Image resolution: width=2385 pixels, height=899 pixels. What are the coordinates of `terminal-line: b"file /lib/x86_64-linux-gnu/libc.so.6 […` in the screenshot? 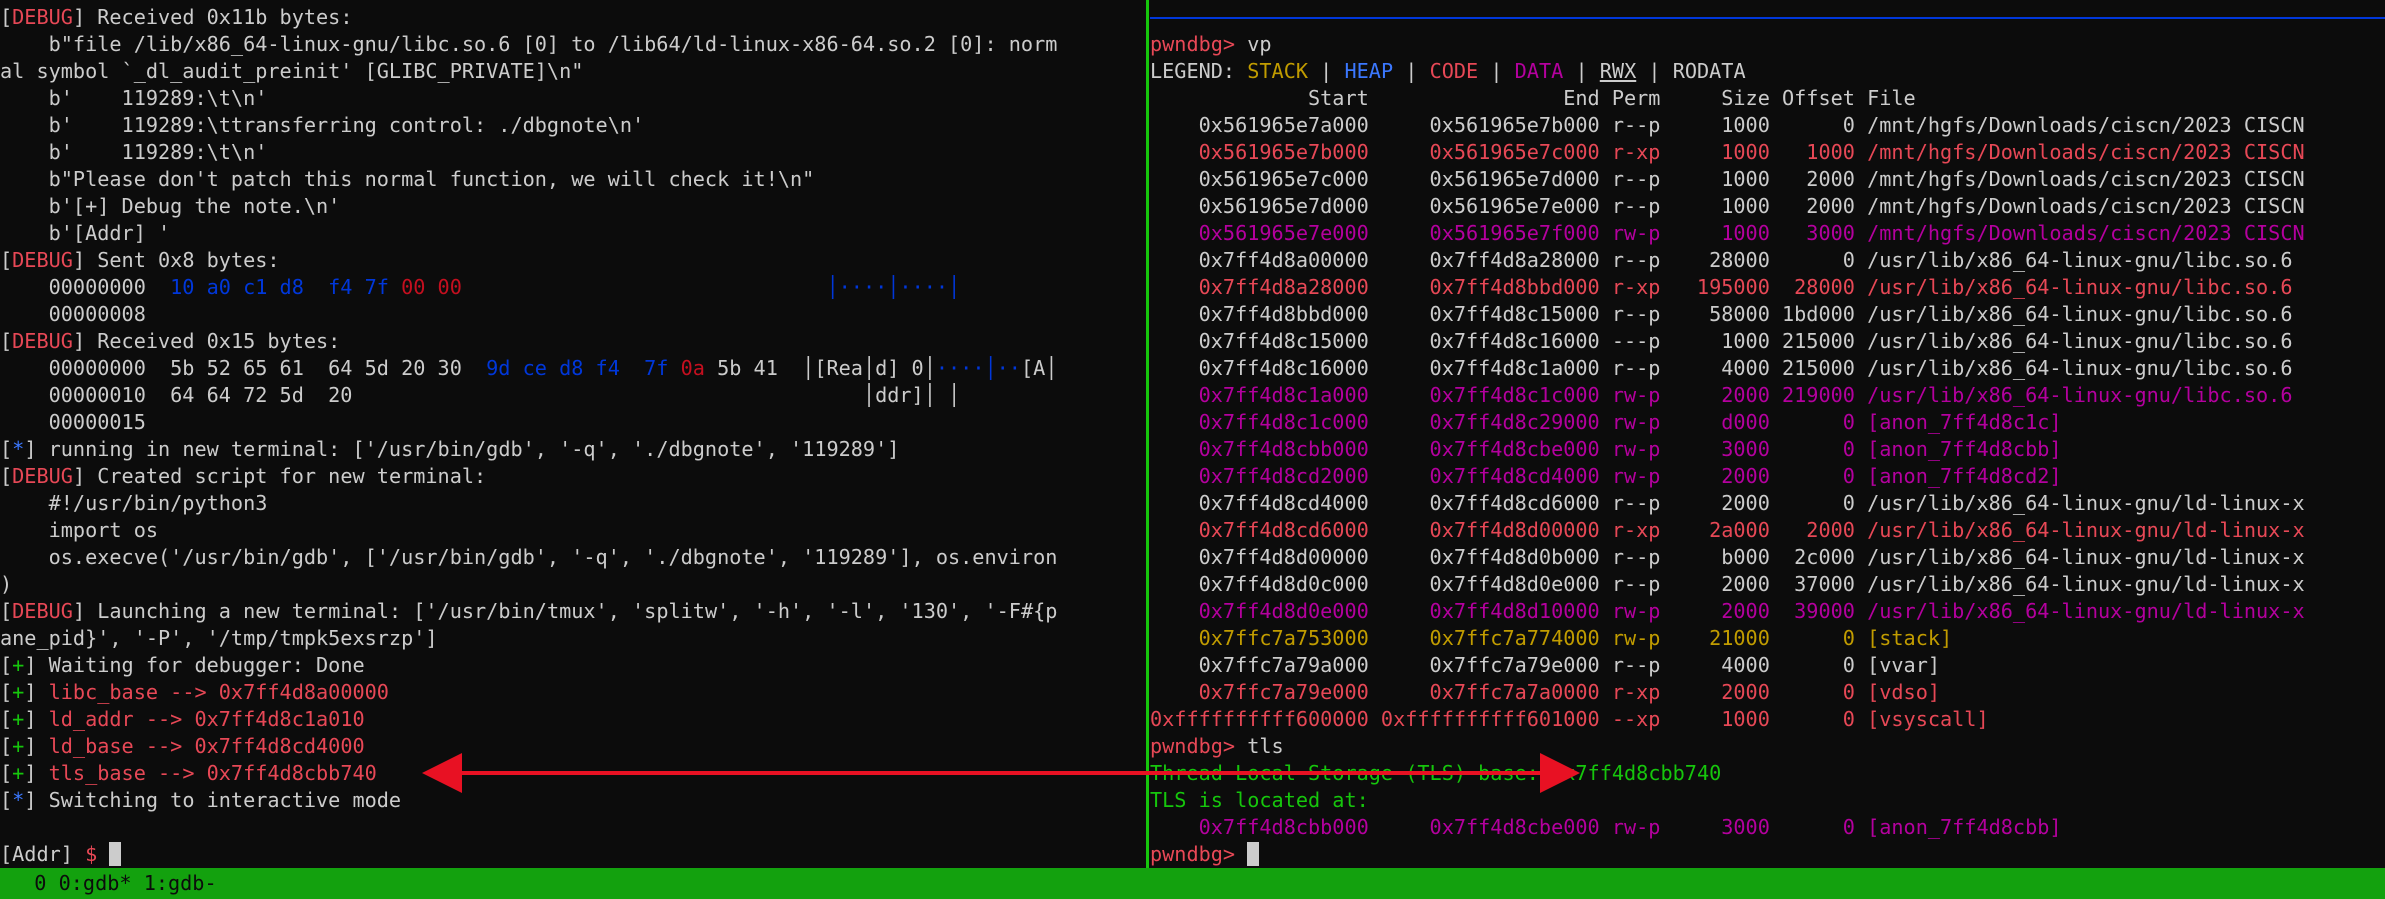 It's located at (529, 44).